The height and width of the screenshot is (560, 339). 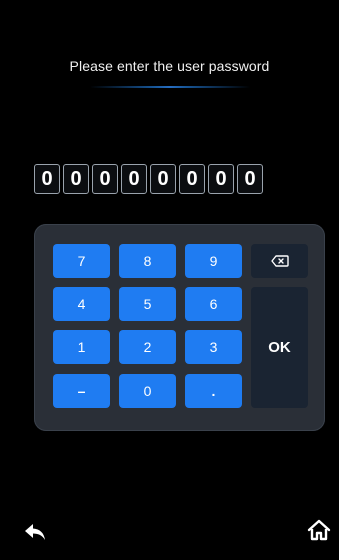 What do you see at coordinates (47, 179) in the screenshot?
I see `password-digit-1: 0` at bounding box center [47, 179].